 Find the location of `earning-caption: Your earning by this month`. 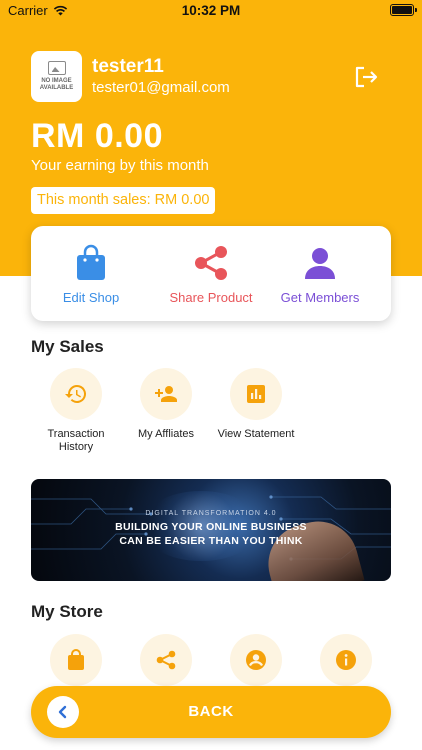

earning-caption: Your earning by this month is located at coordinates (120, 165).